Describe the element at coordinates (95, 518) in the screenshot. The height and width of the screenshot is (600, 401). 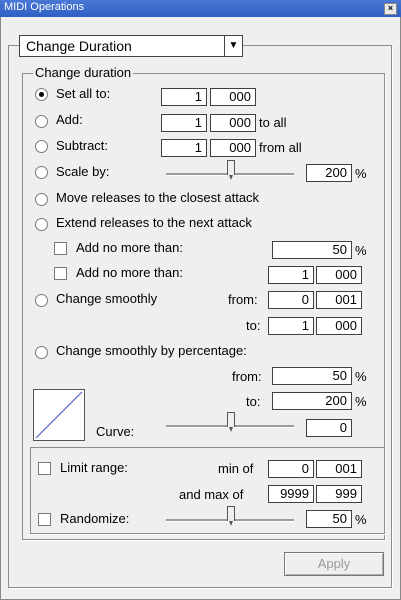
I see `randomize-label: Randomize:` at that location.